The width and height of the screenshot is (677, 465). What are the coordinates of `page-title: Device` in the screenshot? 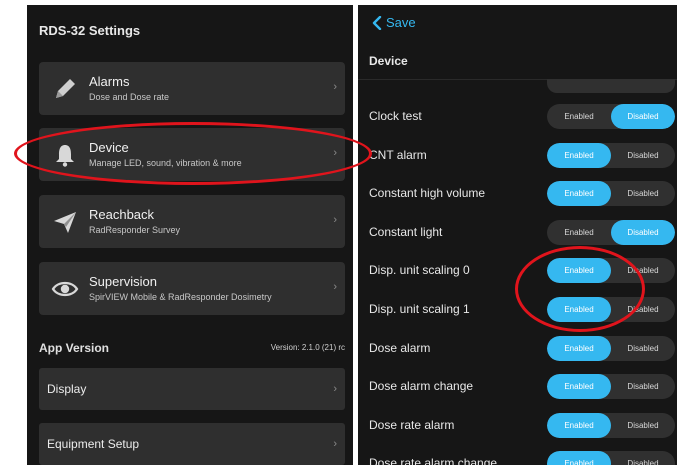 It's located at (388, 61).